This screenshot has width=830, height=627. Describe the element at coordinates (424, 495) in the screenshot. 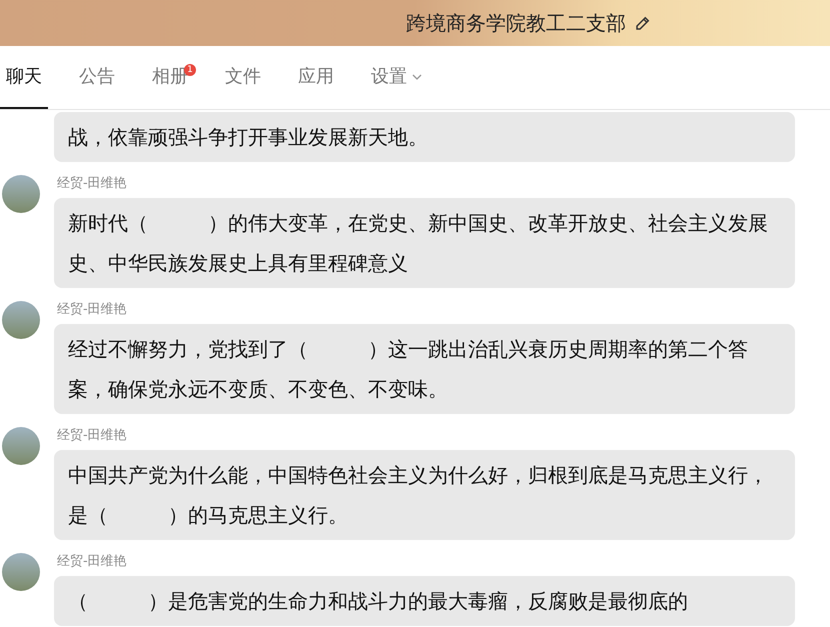

I see `message-bubble: 中国共产党为什么能，中国特色社会主义为什么好，归根到底是马克思主义行，是（ ）的马克思主义行。` at that location.